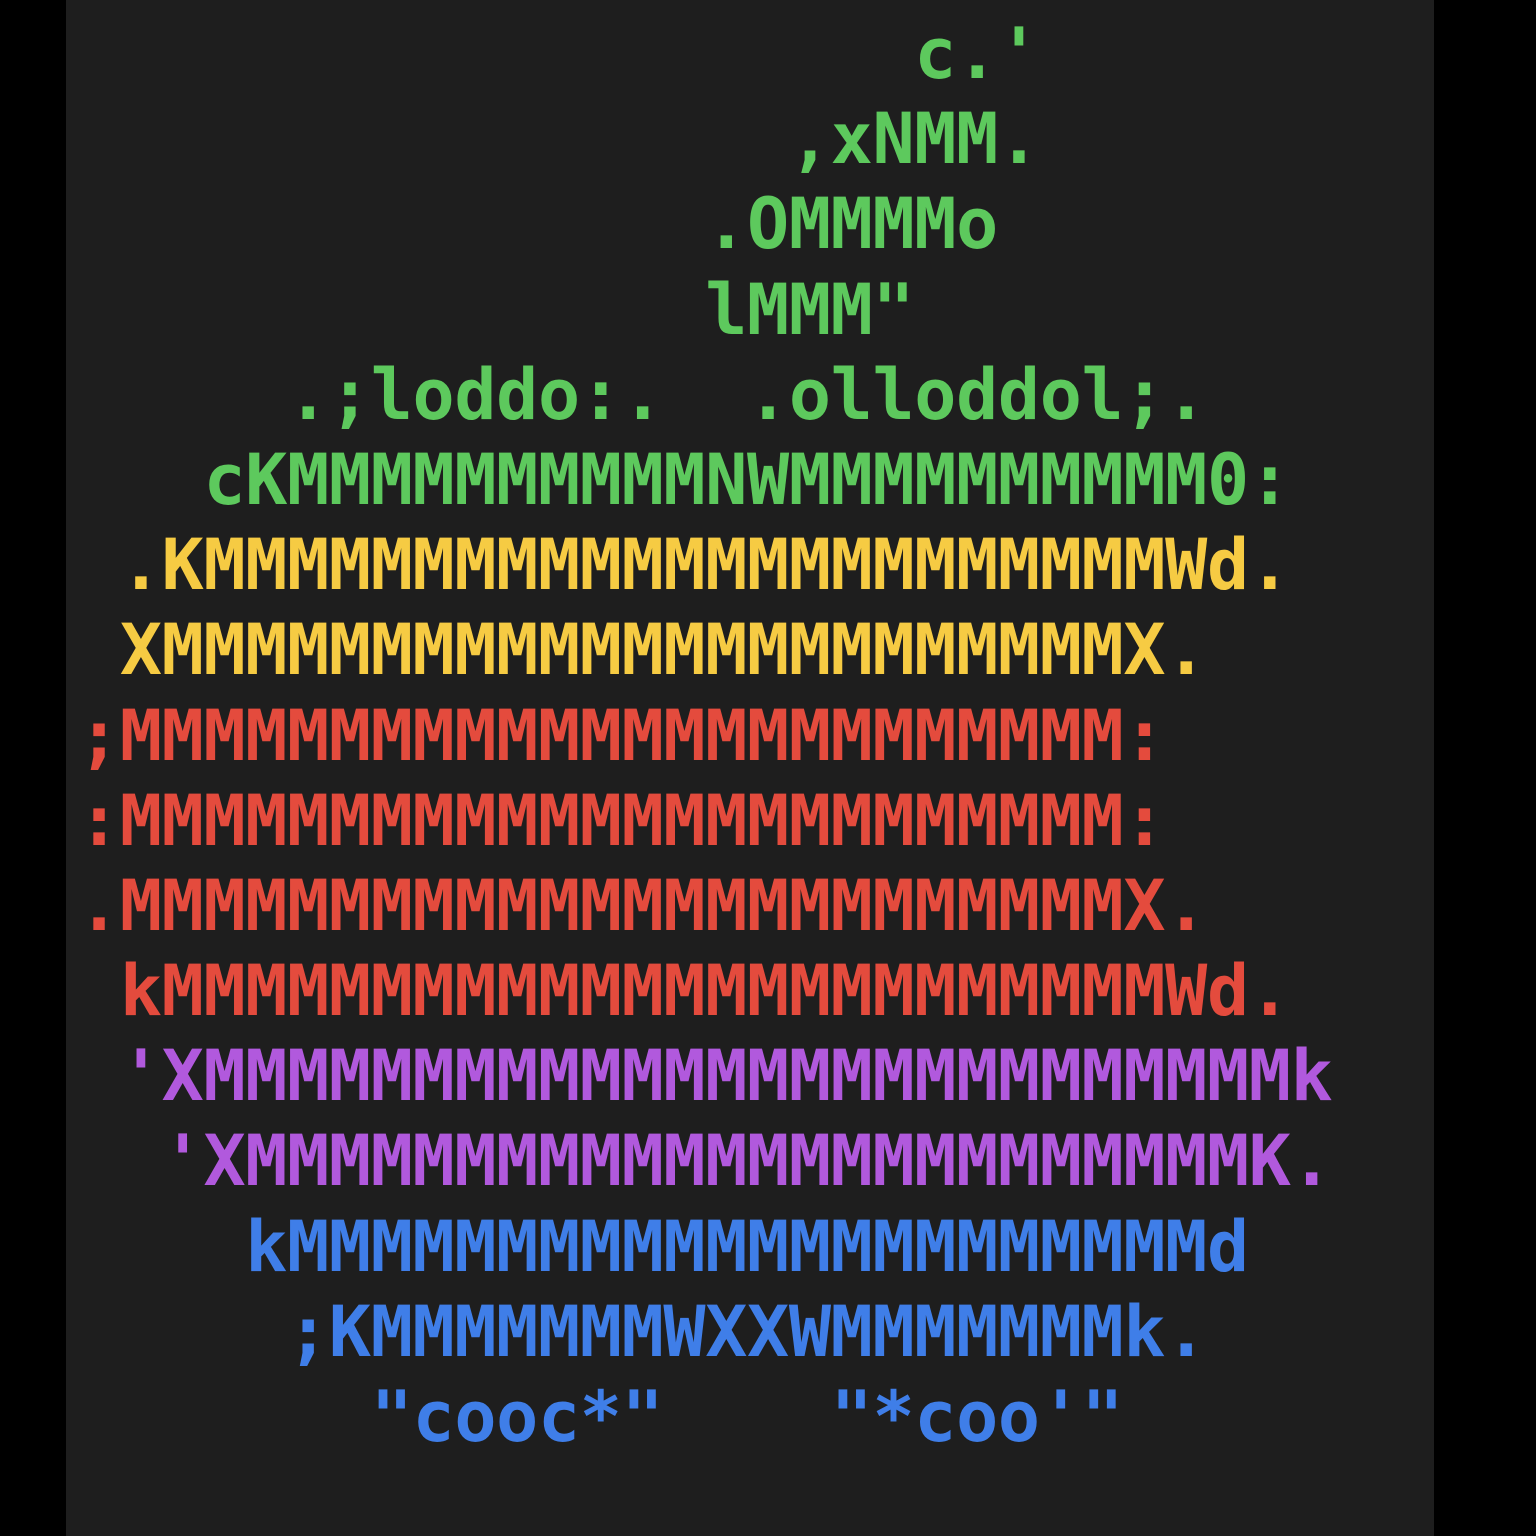 The height and width of the screenshot is (1536, 1536). Describe the element at coordinates (705, 1161) in the screenshot. I see `ascii-line: 'XMMMMMMMMMMMMMMMMMMMMMMMMK.` at that location.